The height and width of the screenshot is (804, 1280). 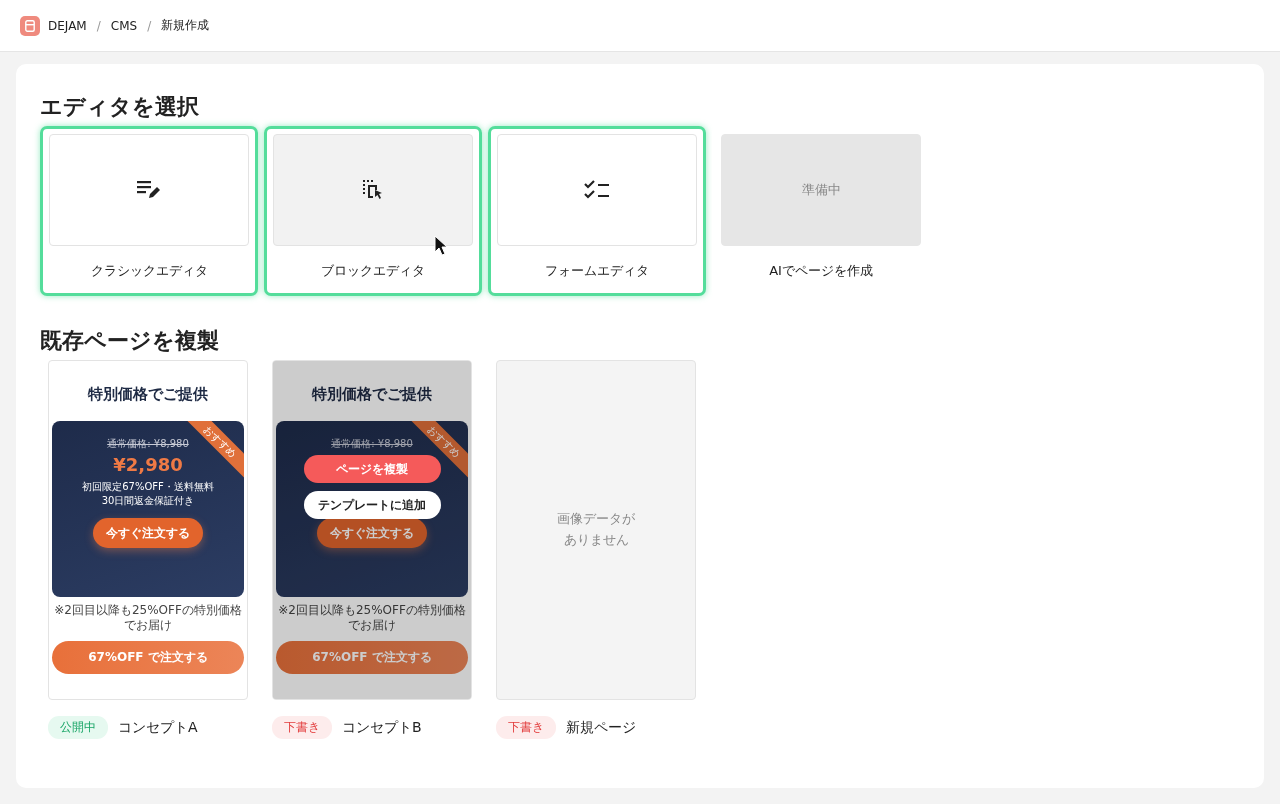 I want to click on feature-text: 30日間返金保証付き, so click(x=148, y=501).